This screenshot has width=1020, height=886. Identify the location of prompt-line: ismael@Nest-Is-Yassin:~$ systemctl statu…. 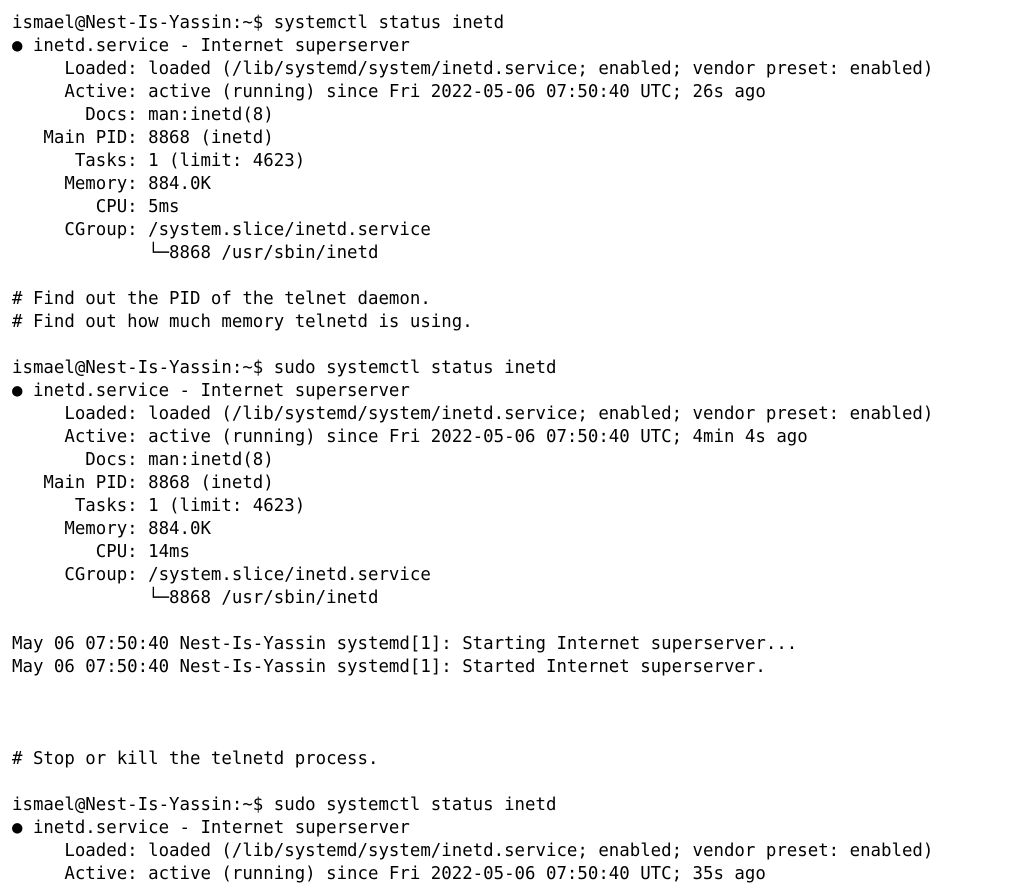
(258, 23).